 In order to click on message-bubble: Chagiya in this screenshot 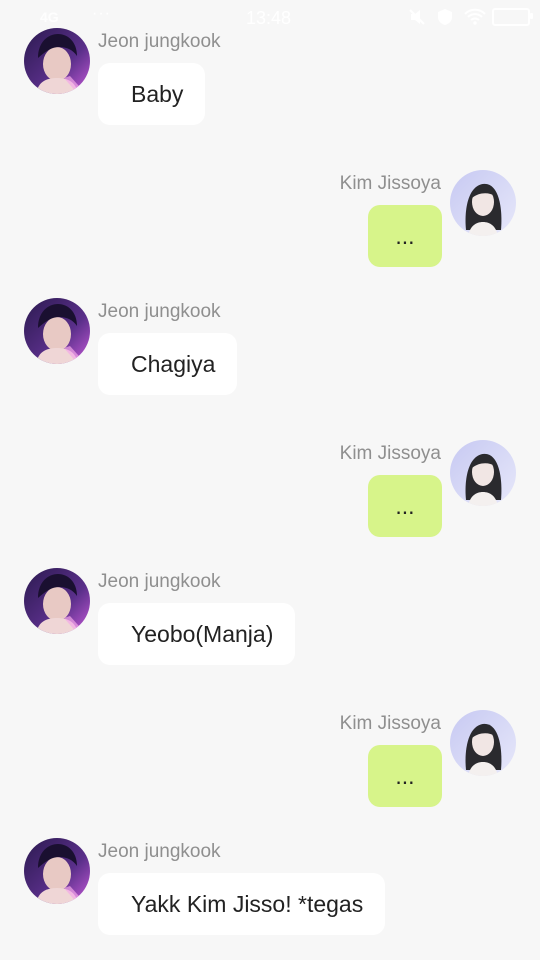, I will do `click(168, 364)`.